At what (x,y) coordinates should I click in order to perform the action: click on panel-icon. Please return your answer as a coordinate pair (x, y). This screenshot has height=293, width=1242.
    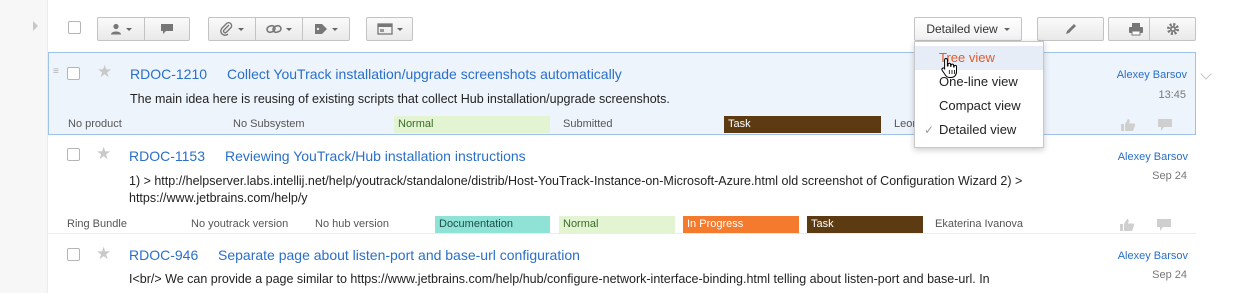
    Looking at the image, I should click on (384, 29).